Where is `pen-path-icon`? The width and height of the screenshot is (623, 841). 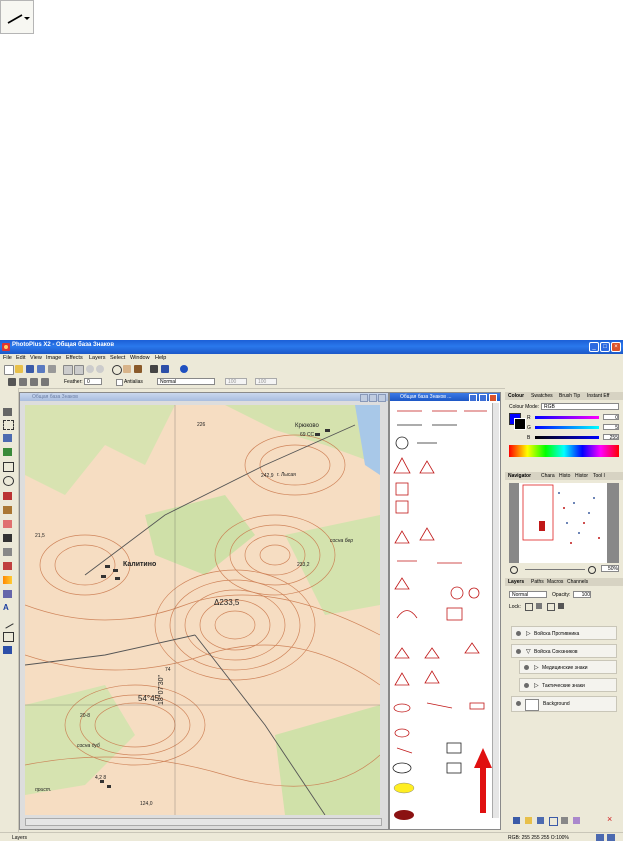 pen-path-icon is located at coordinates (7, 650).